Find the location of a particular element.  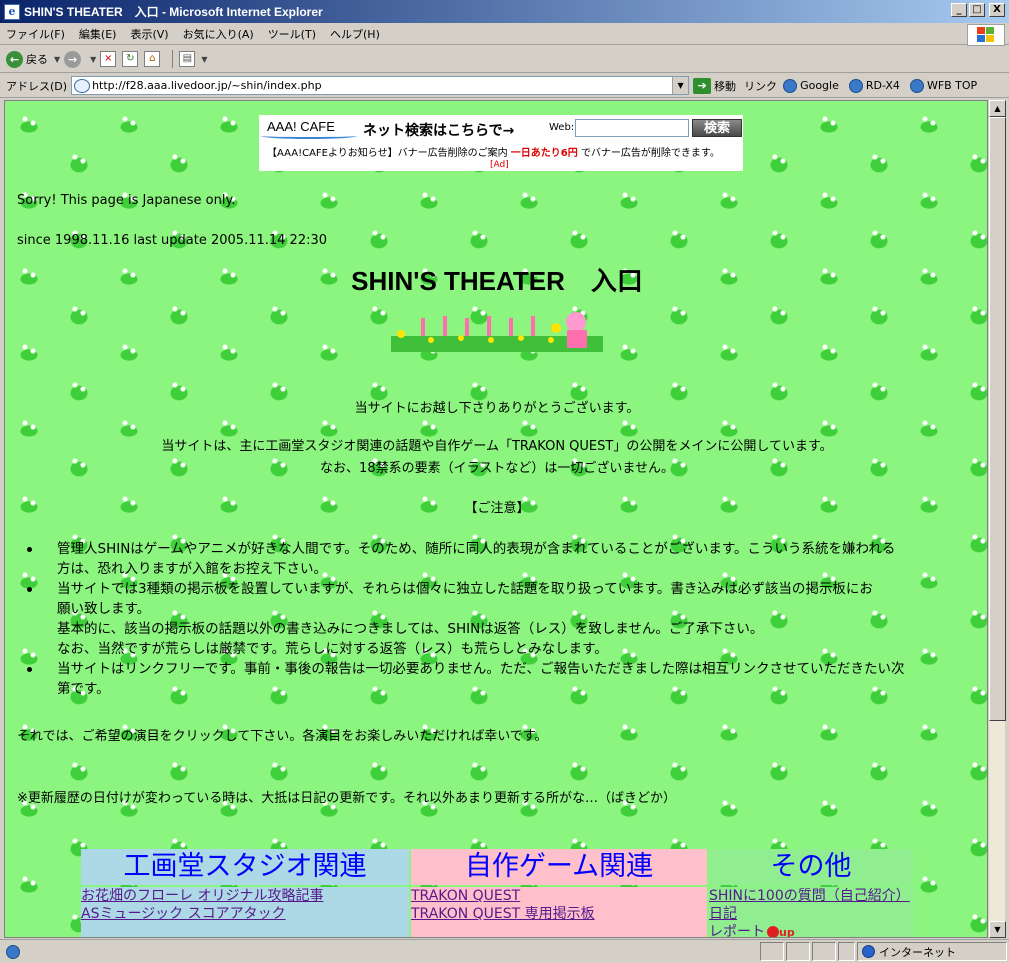

vertical-scrollbar: ▲ ▼ is located at coordinates (997, 519).